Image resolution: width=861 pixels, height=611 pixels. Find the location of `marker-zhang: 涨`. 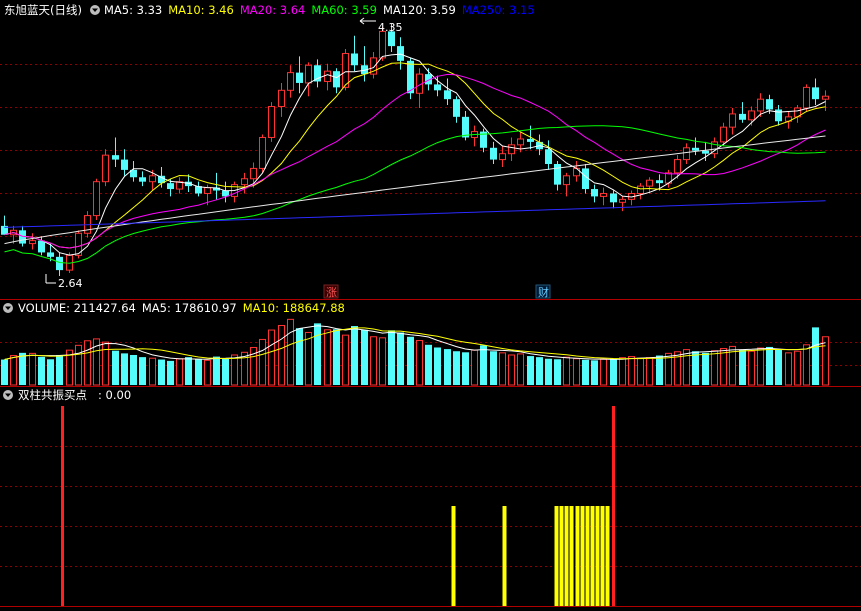

marker-zhang: 涨 is located at coordinates (331, 291).